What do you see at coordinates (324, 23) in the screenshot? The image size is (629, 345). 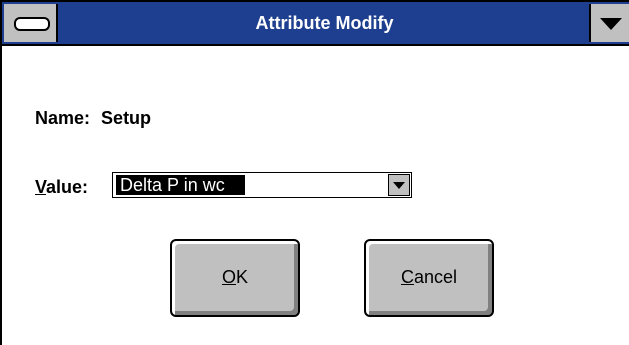 I see `window-title: Attribute Modify` at bounding box center [324, 23].